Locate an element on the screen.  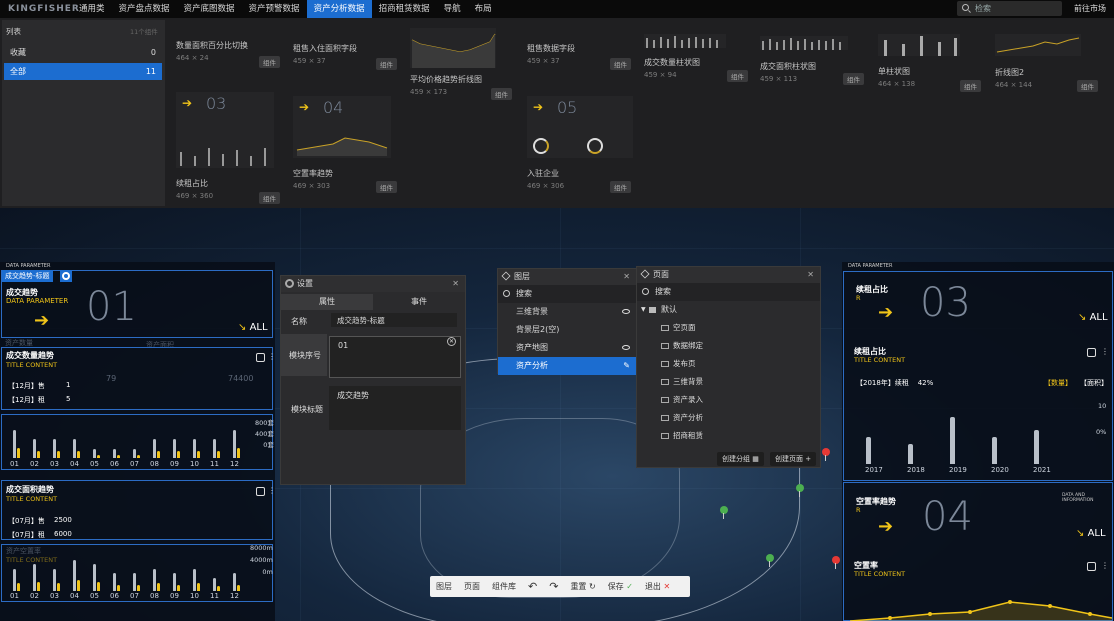
library-card: 单柱状图 464 × 138 is located at coordinates (896, 77).